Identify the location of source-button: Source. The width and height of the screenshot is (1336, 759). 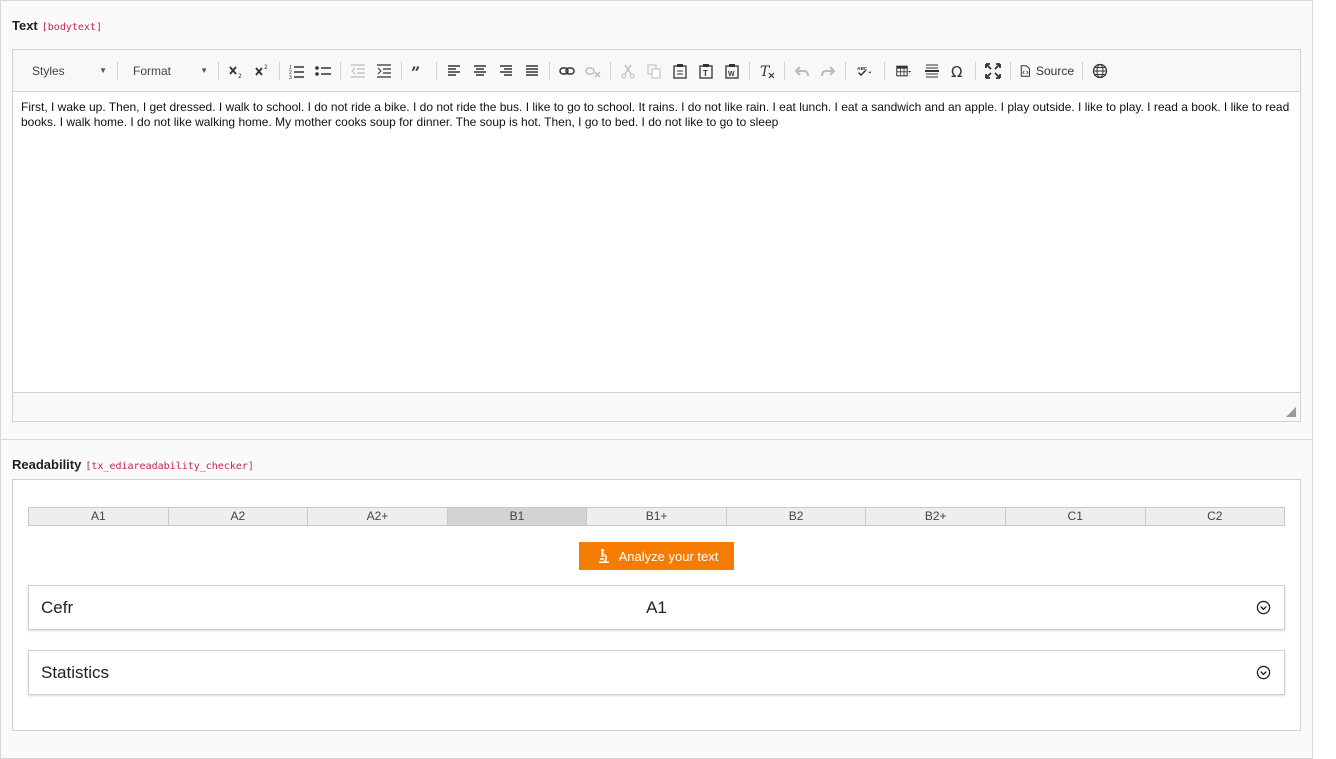
(1046, 71).